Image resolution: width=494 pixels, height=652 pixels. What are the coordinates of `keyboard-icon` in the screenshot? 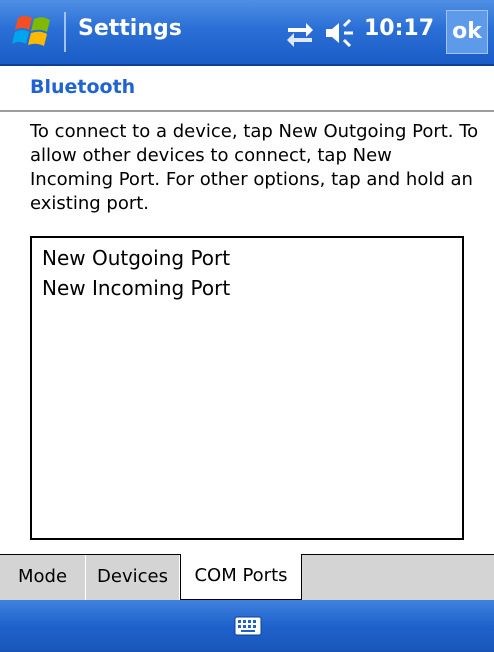 It's located at (248, 626).